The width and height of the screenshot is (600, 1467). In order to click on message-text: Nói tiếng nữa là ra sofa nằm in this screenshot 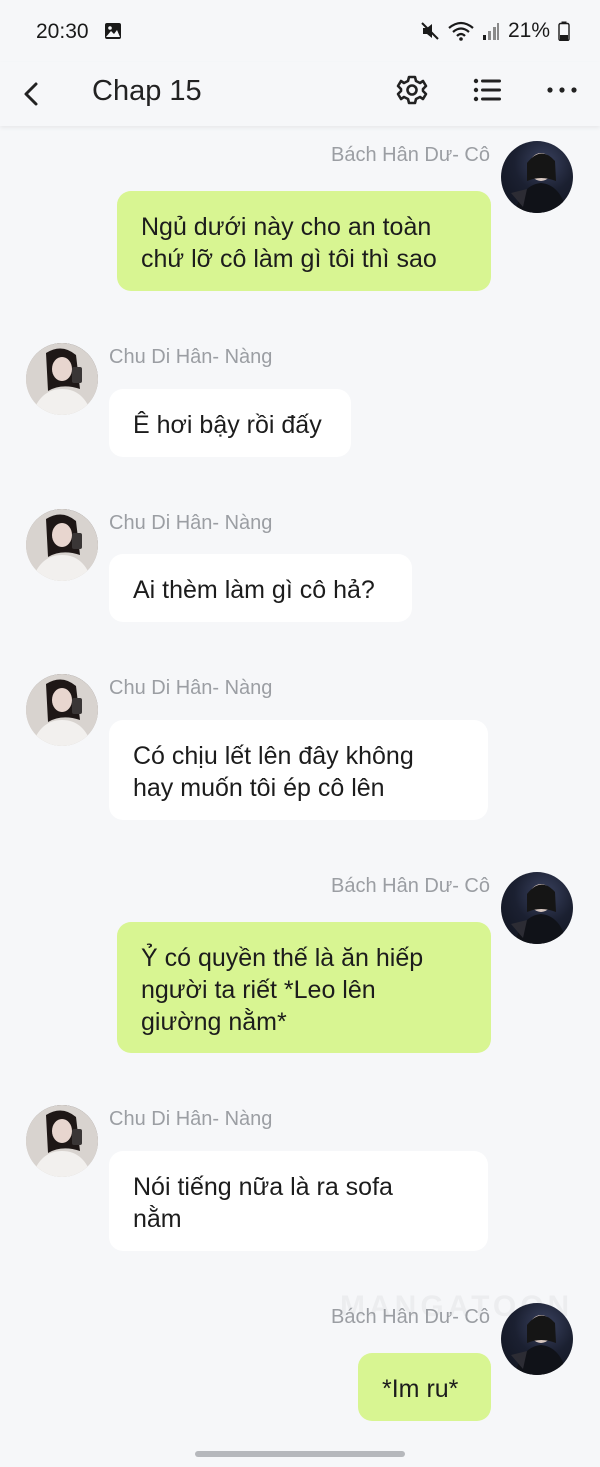, I will do `click(263, 1203)`.